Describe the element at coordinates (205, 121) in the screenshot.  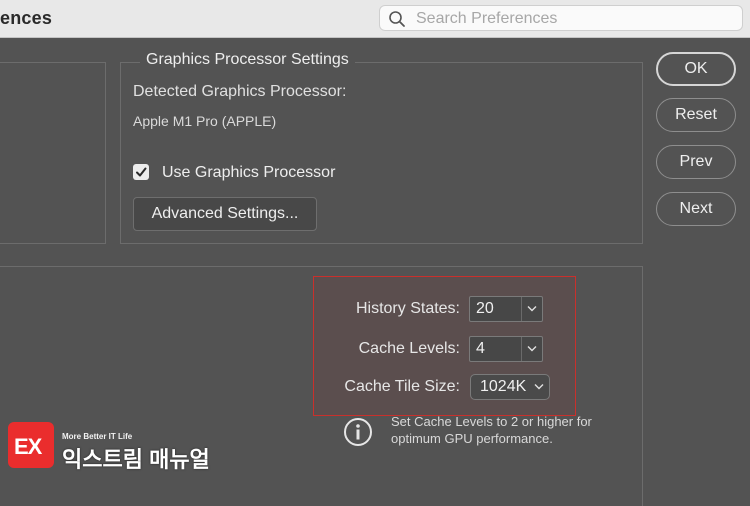
I see `gpu-name: Apple M1 Pro (APPLE)` at that location.